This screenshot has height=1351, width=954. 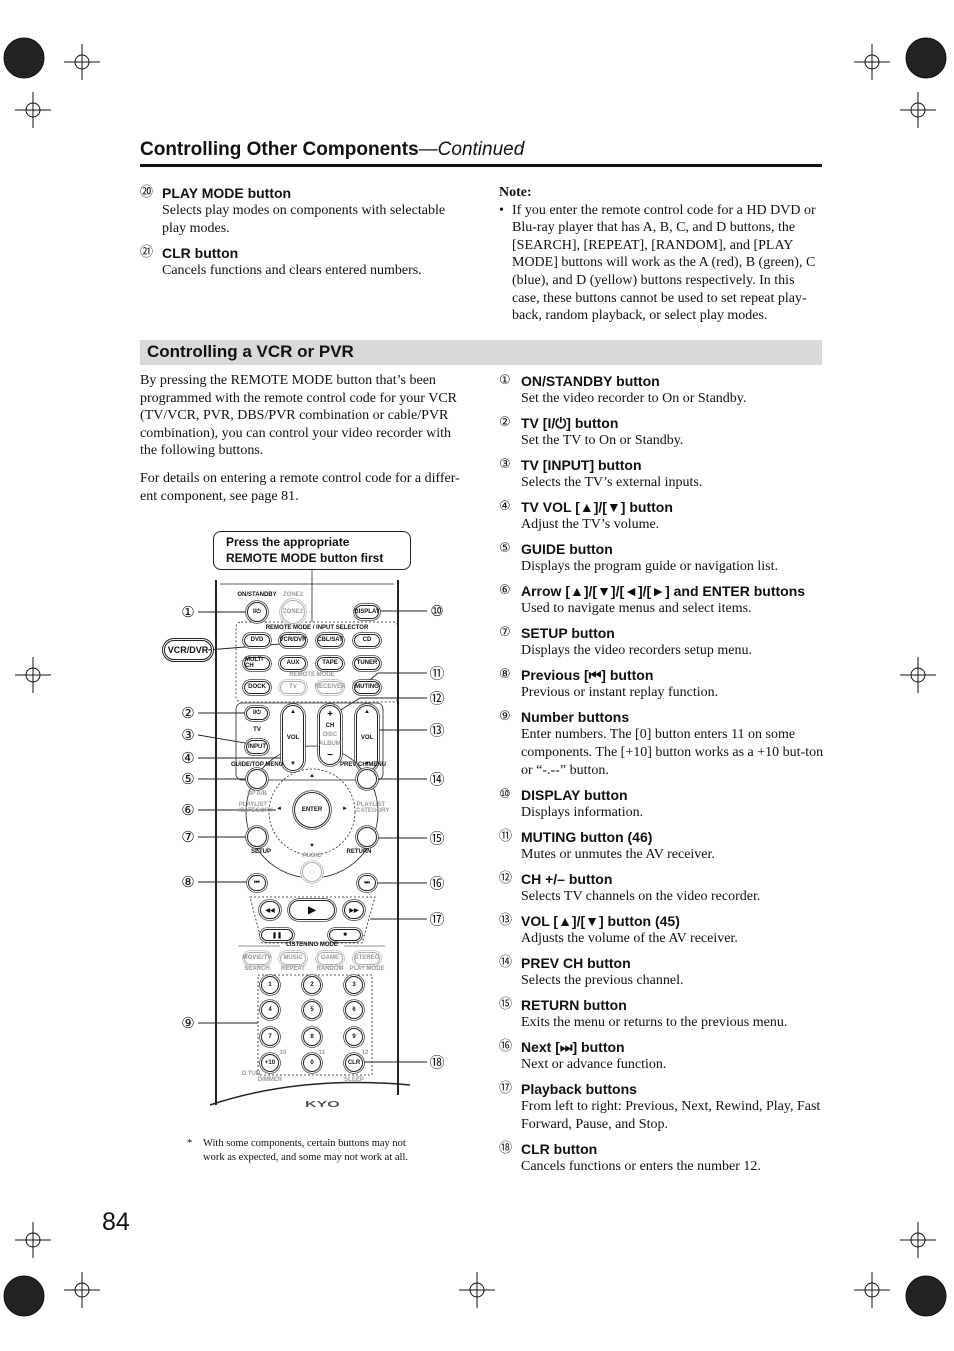 What do you see at coordinates (330, 735) in the screenshot?
I see `disc-label: DISC` at bounding box center [330, 735].